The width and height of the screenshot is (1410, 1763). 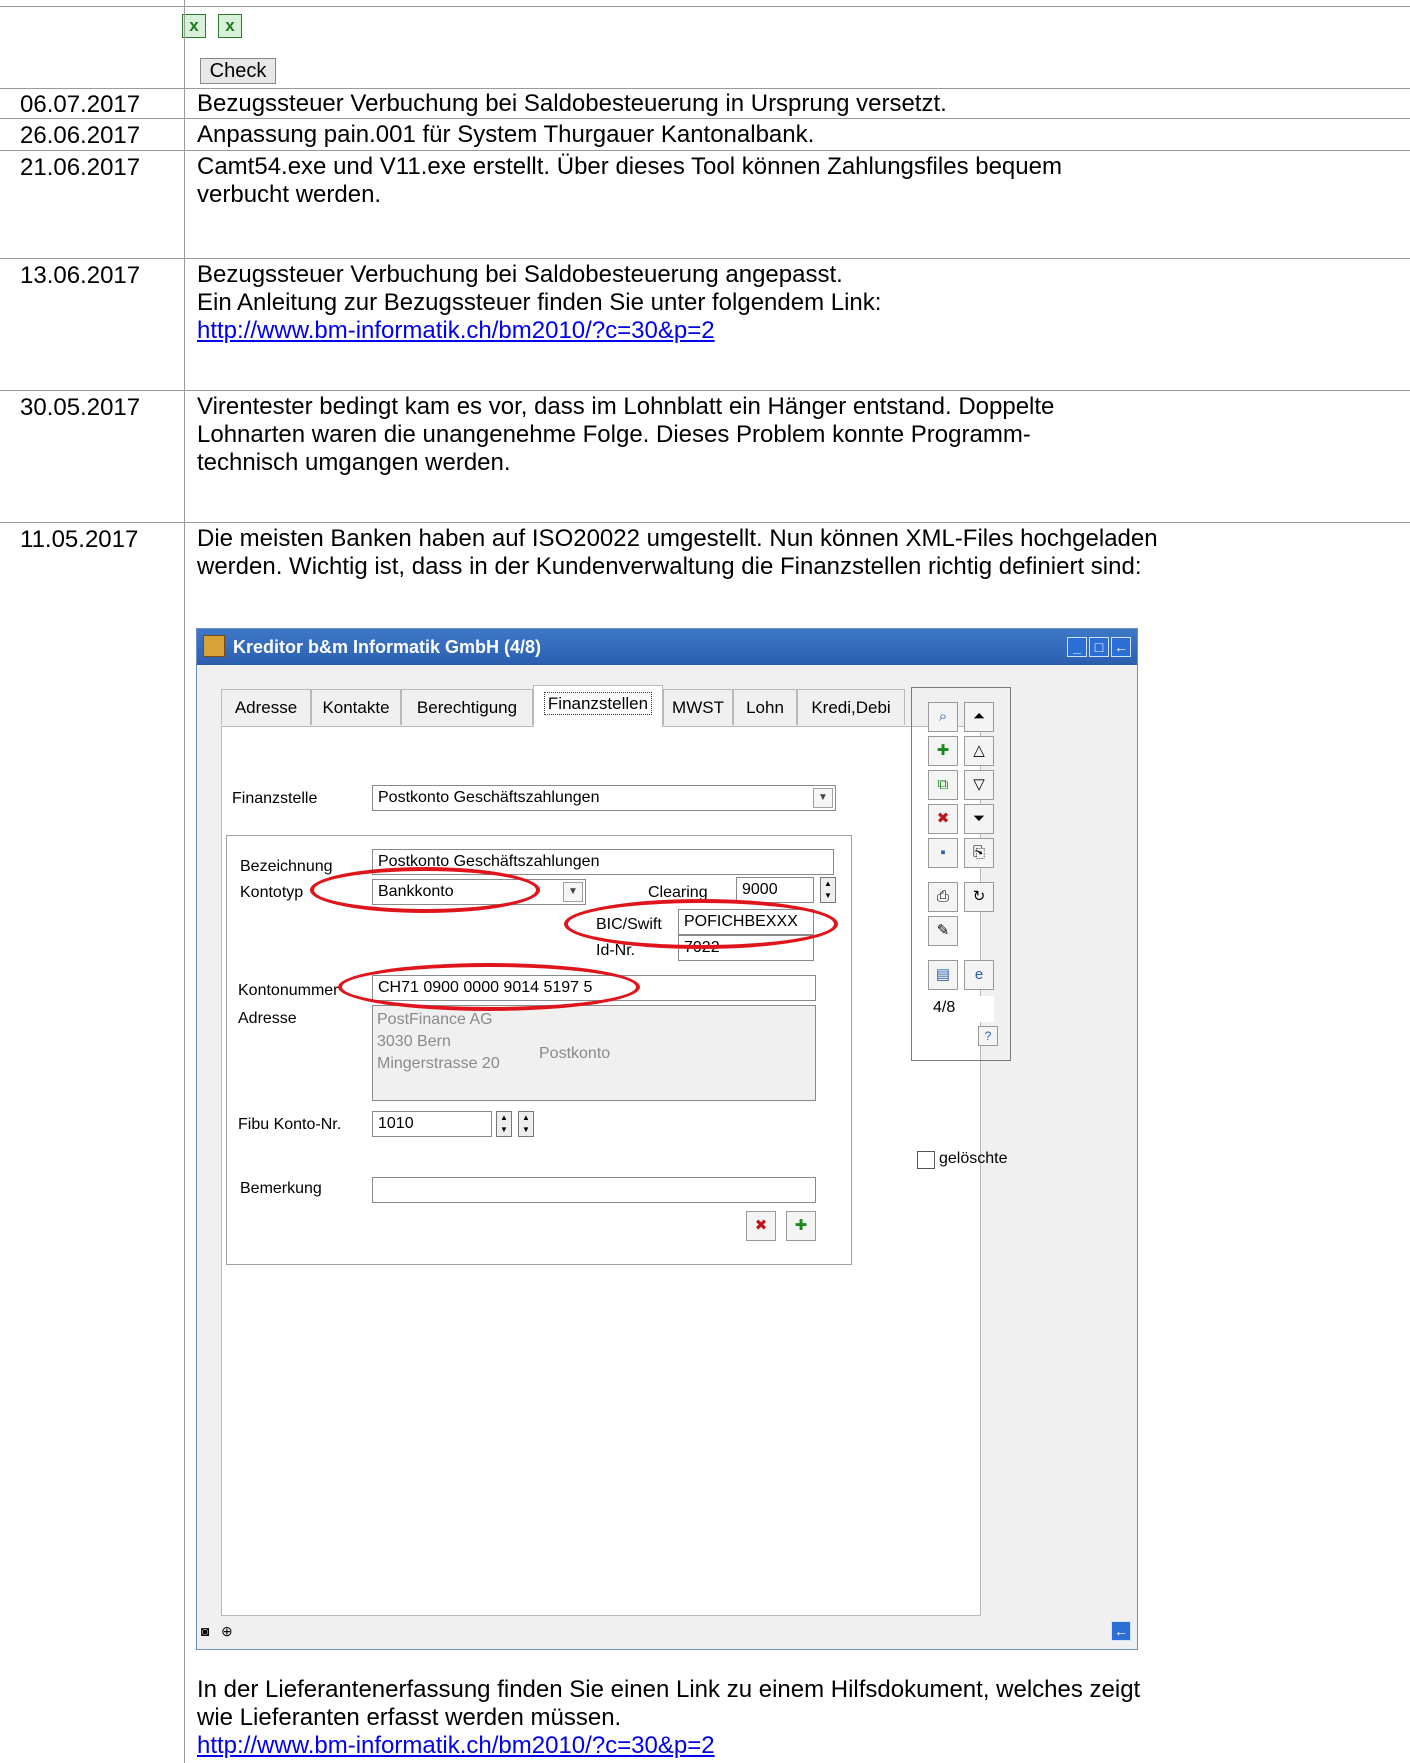 I want to click on print-icon: ⎙, so click(x=943, y=897).